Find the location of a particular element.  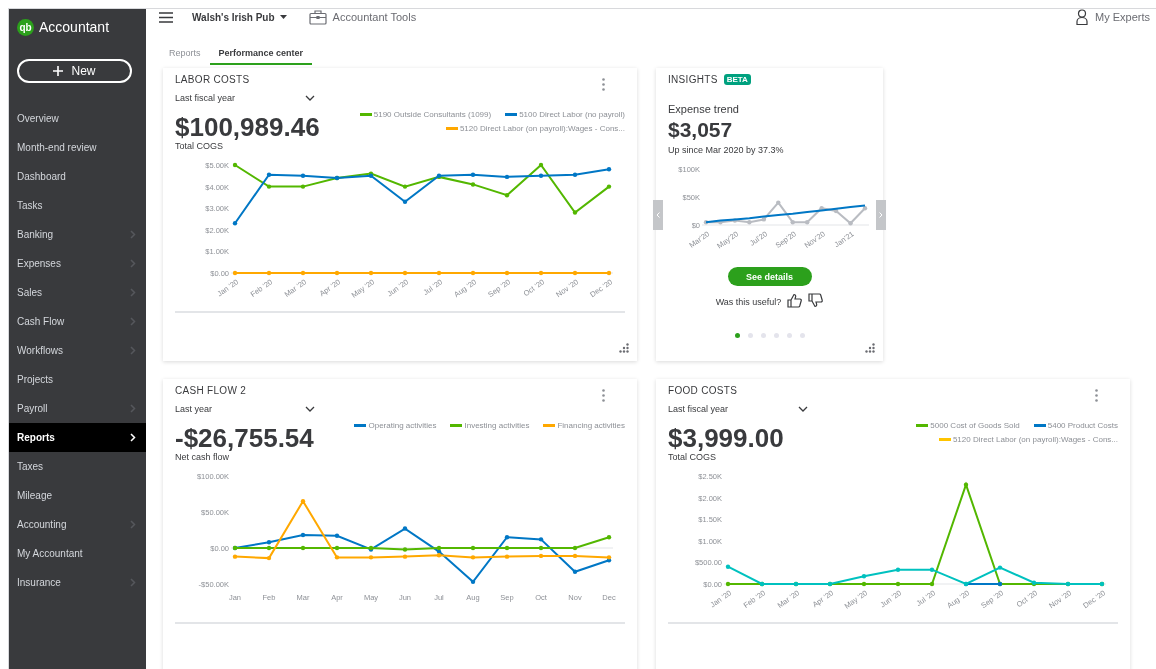

kebab-icon is located at coordinates (603, 84).